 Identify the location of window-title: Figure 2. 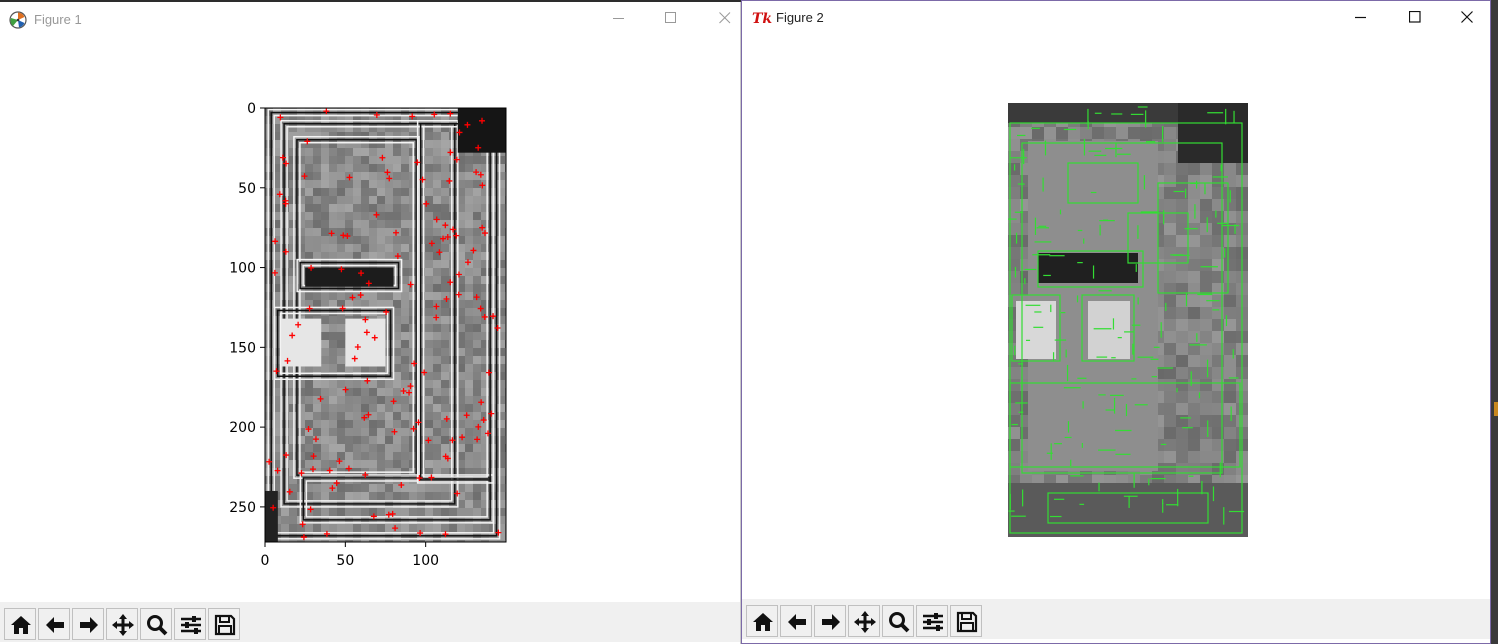
(800, 17).